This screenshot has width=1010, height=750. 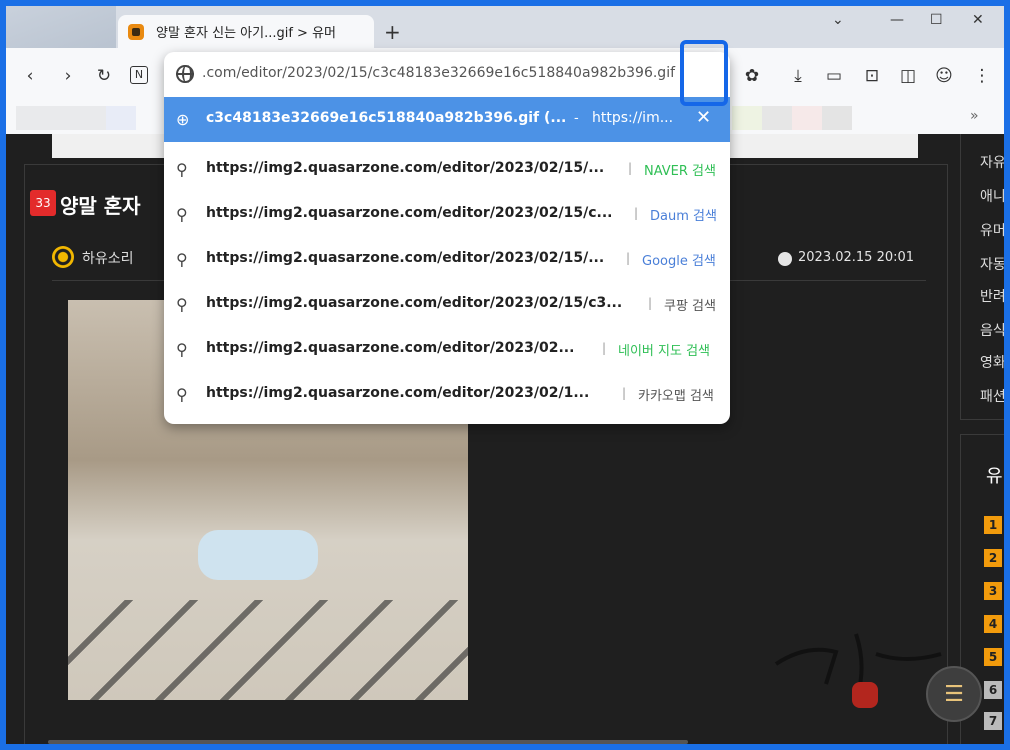 What do you see at coordinates (838, 20) in the screenshot?
I see `tab-search-dropdown-icon: ⌄` at bounding box center [838, 20].